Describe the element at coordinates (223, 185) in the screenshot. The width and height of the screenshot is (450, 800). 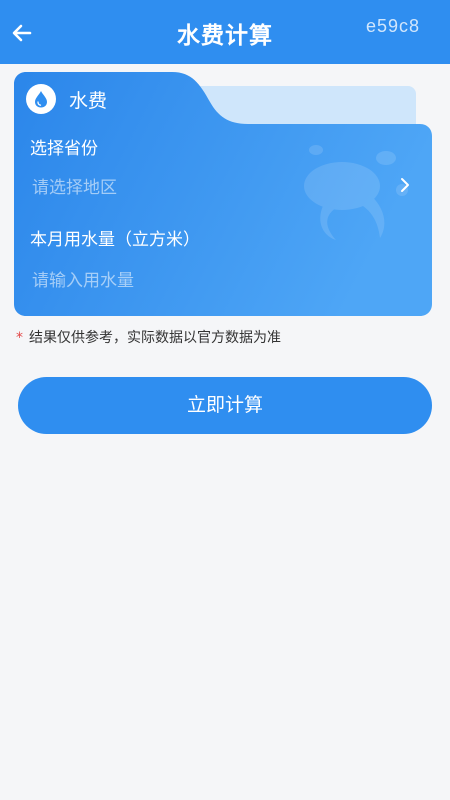
I see `province-select: 请选择地区` at that location.